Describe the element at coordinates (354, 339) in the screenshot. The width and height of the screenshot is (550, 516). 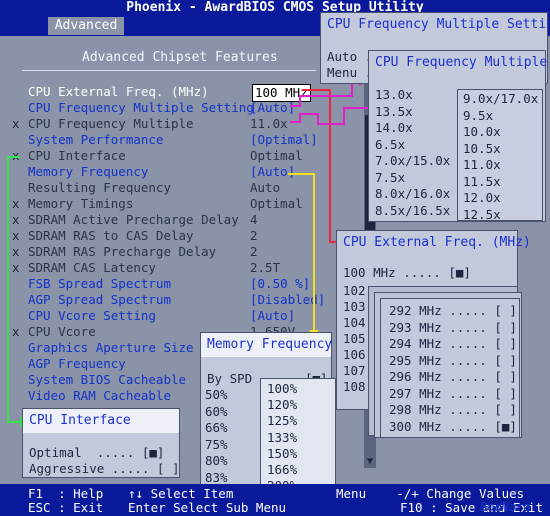
I see `ext-freq-option: 105` at that location.